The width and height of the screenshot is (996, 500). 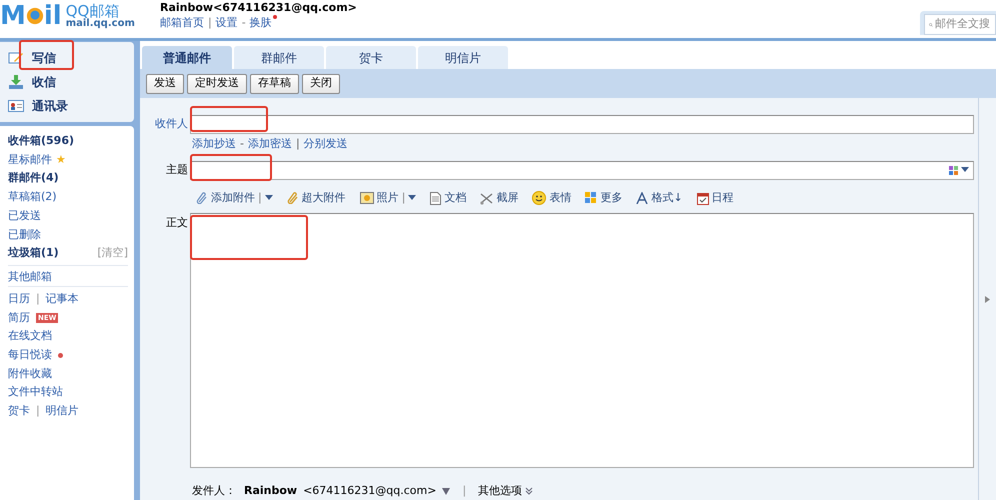 What do you see at coordinates (263, 23) in the screenshot?
I see `header-link: 换肤` at bounding box center [263, 23].